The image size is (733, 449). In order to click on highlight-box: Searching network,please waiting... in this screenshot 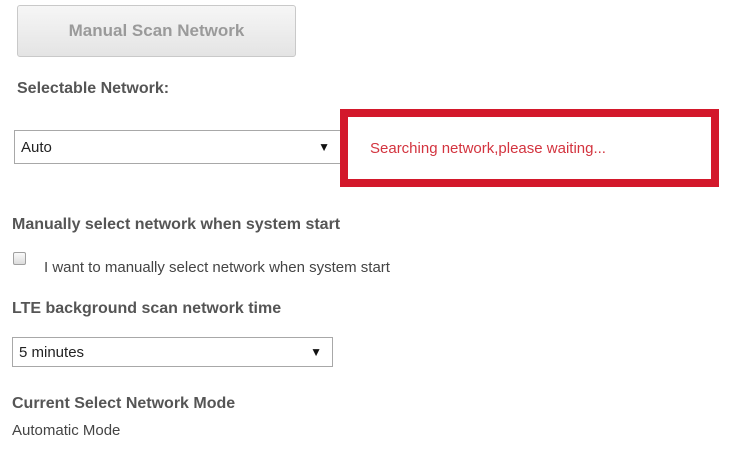, I will do `click(529, 148)`.